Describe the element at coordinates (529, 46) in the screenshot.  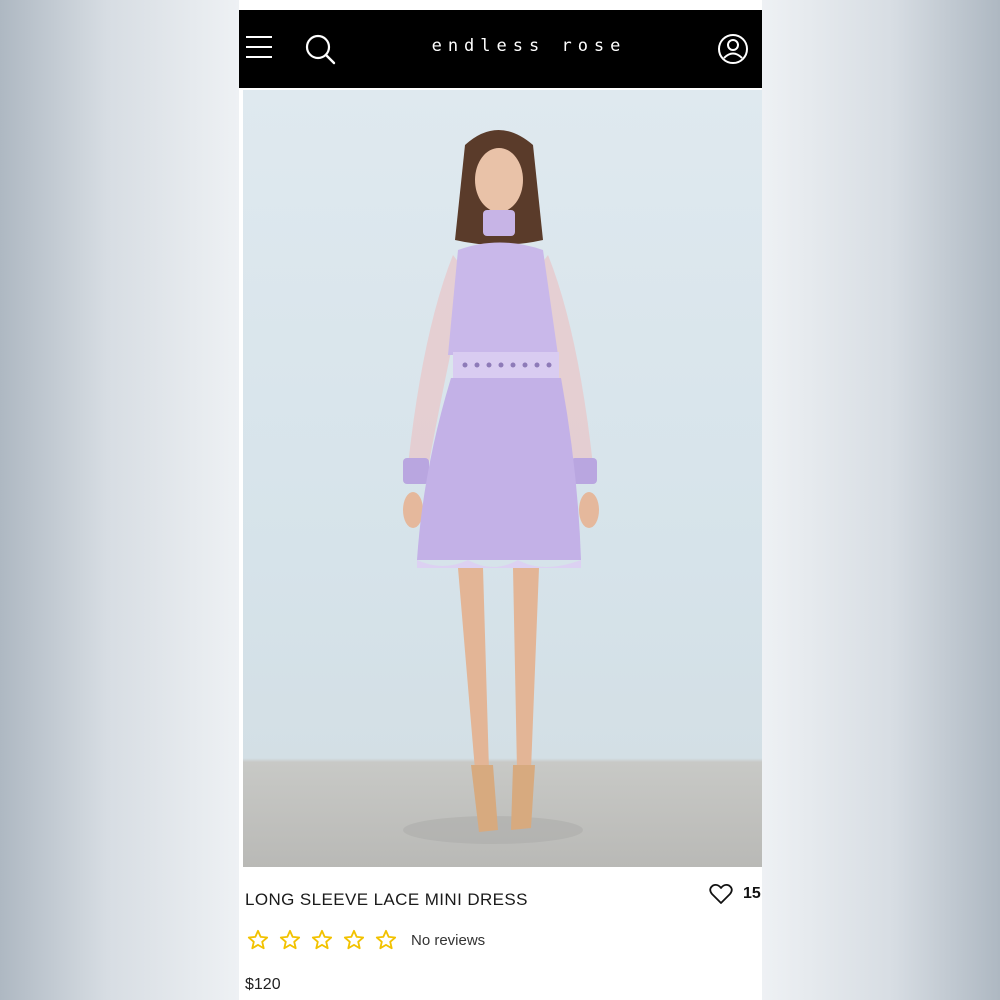
I see `brand-logo: endless rose` at that location.